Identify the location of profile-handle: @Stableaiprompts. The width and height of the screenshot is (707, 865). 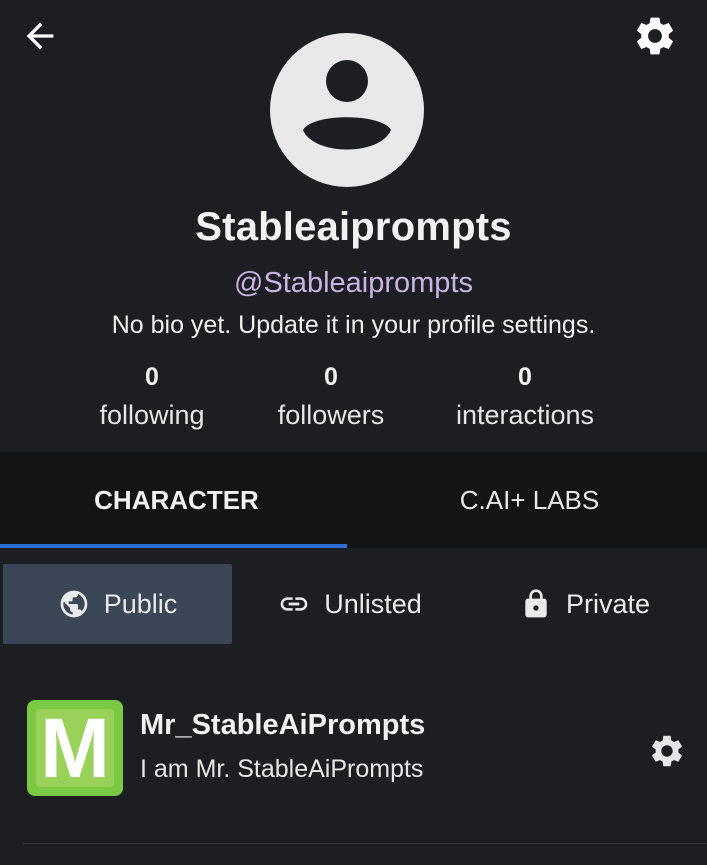
(353, 283).